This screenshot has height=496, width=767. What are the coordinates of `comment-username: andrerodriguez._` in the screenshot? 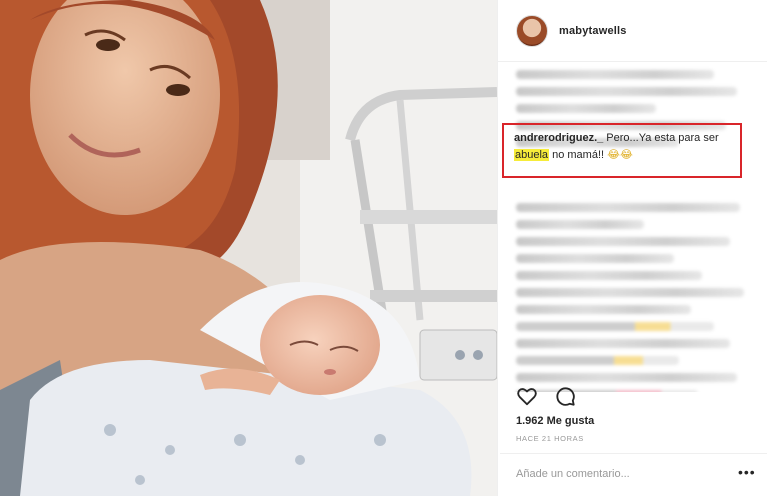 It's located at (558, 138).